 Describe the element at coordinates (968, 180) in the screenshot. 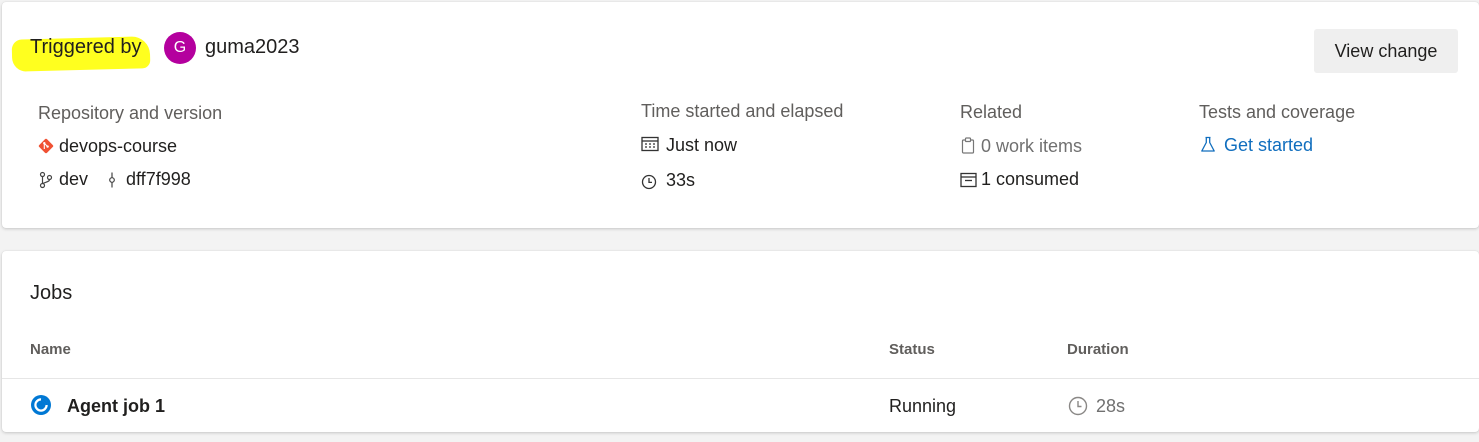

I see `artifact-icon` at that location.